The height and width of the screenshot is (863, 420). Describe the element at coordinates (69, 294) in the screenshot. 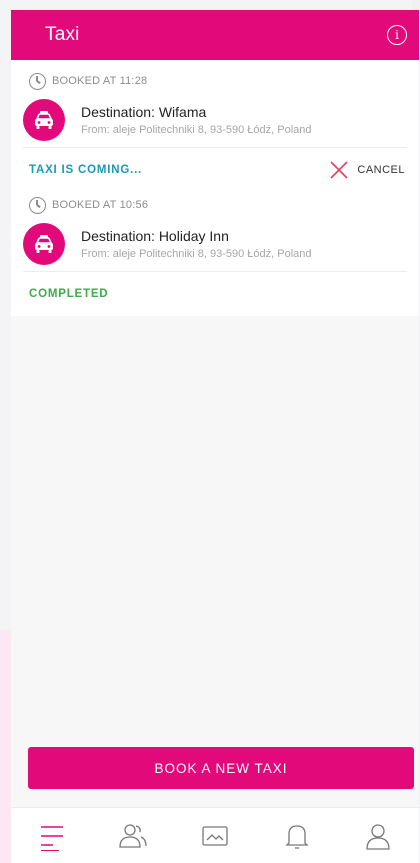

I see `status-badge: COMPLETED` at that location.